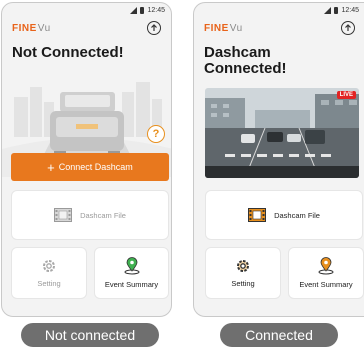 The image size is (364, 348). I want to click on help-icon: ?, so click(156, 134).